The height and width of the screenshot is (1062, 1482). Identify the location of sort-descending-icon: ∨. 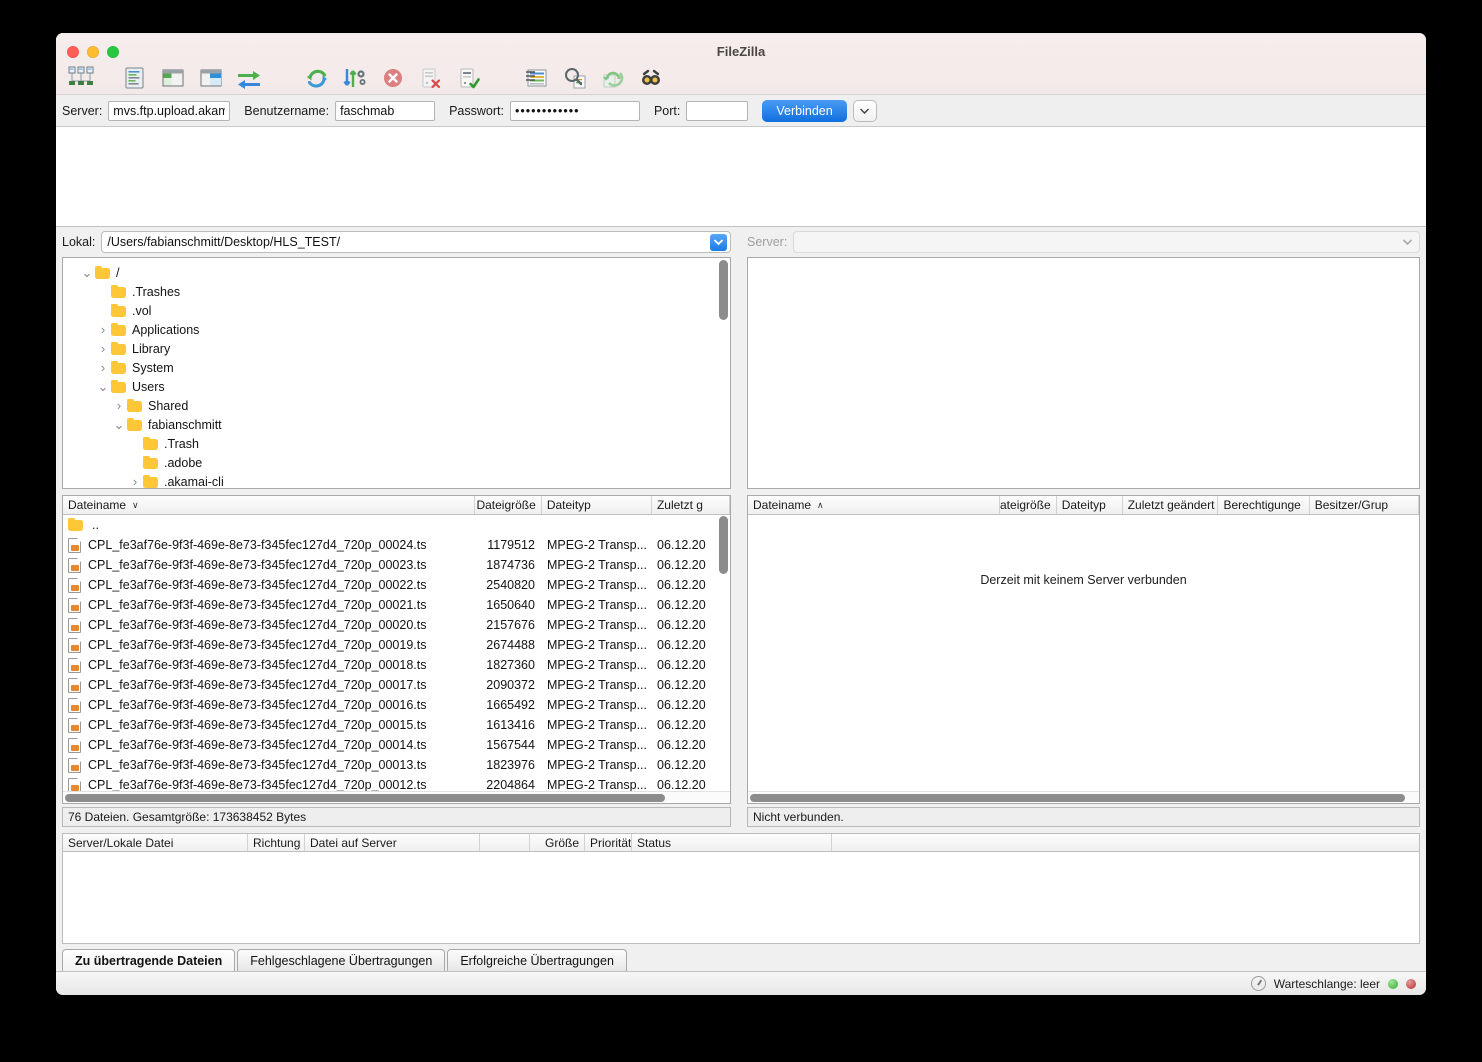
(135, 504).